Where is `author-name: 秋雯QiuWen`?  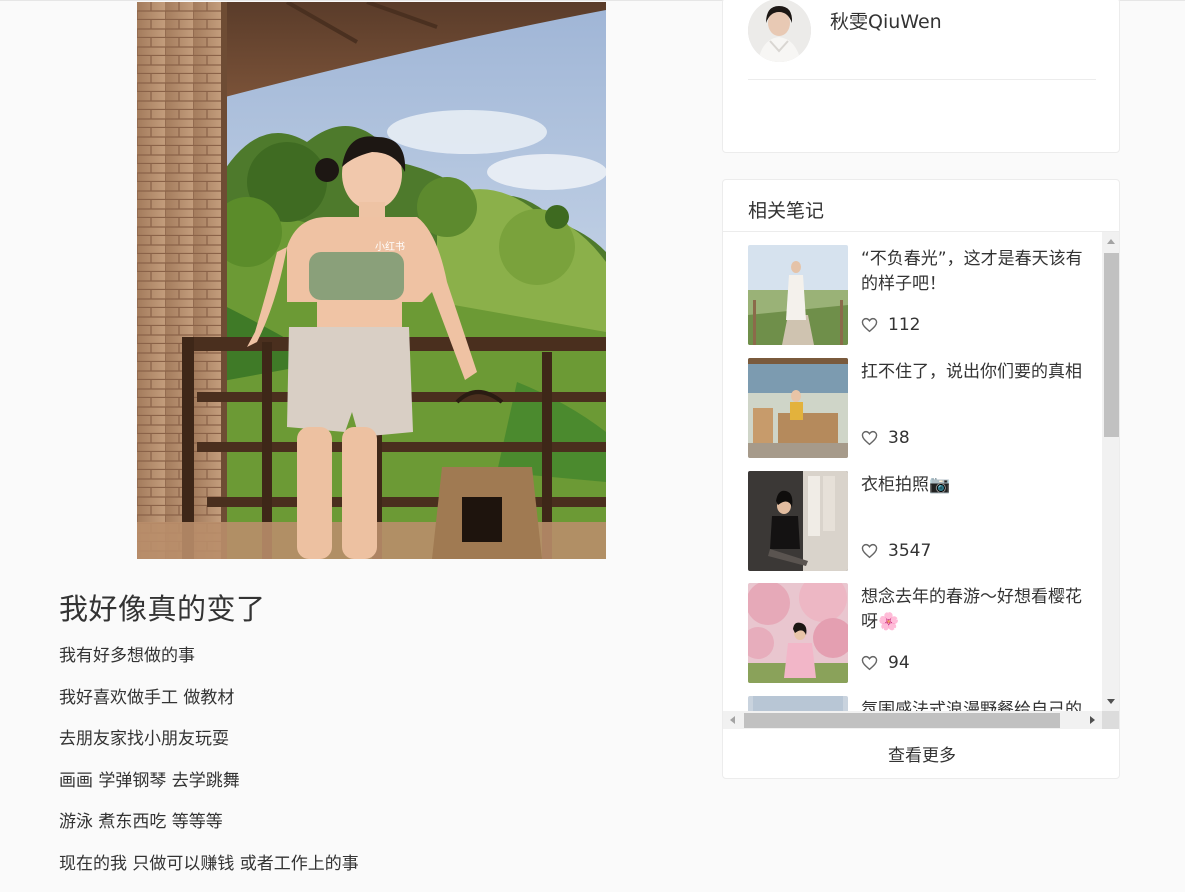 author-name: 秋雯QiuWen is located at coordinates (886, 20).